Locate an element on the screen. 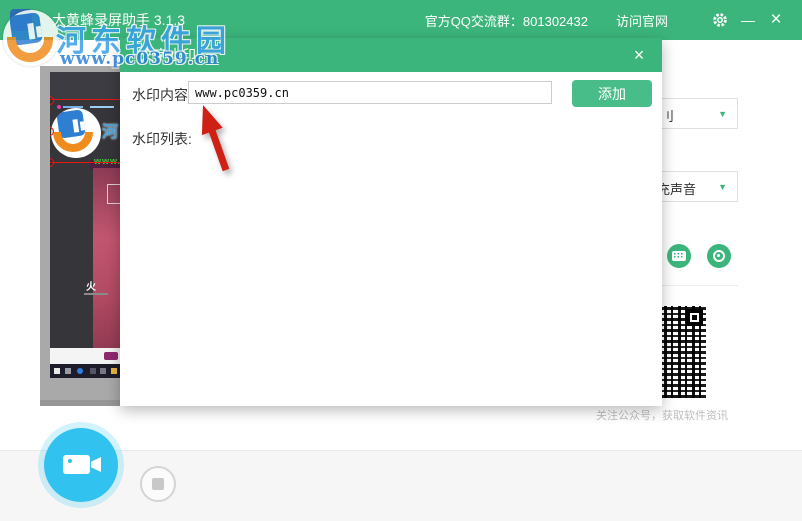 The image size is (802, 521). webcam-button is located at coordinates (719, 256).